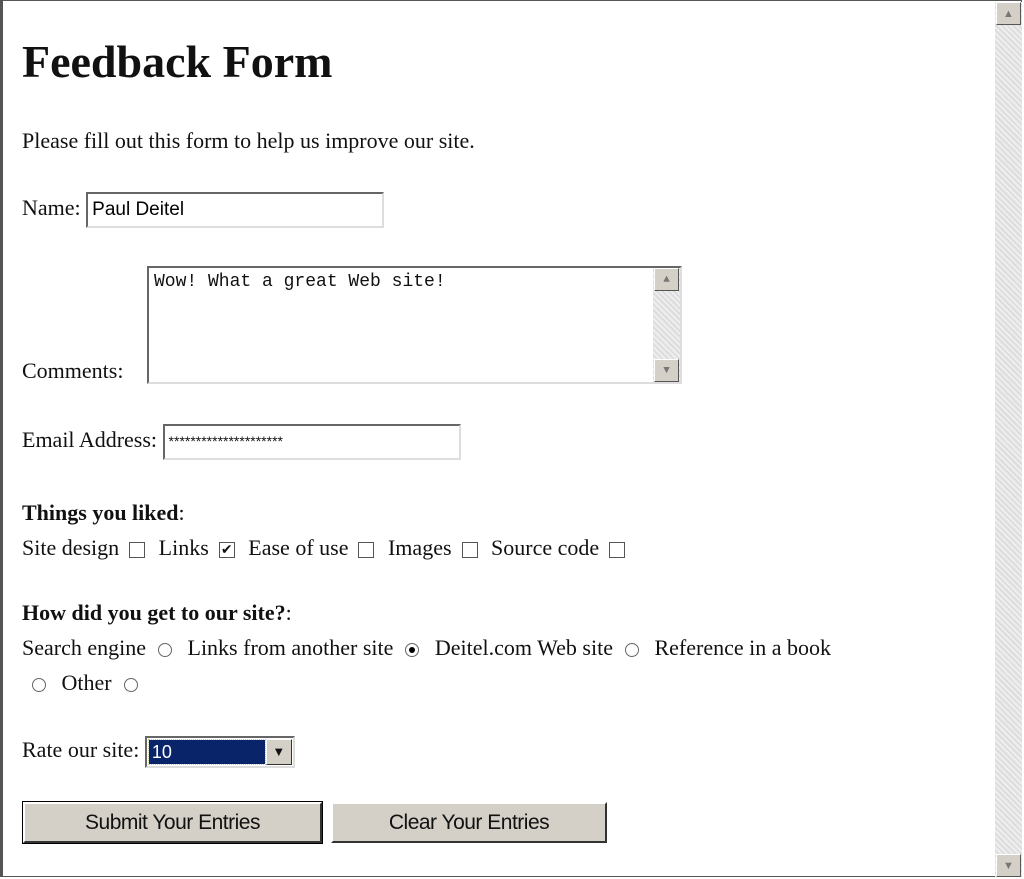 This screenshot has width=1024, height=879. Describe the element at coordinates (290, 647) in the screenshot. I see `how-links-label: Links from another site` at that location.